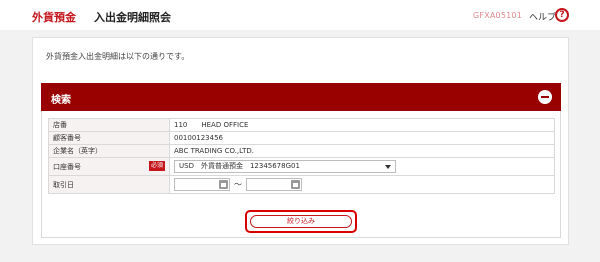  What do you see at coordinates (118, 56) in the screenshot?
I see `intro-text: 外貨預金入出金明細は以下の通りです。` at bounding box center [118, 56].